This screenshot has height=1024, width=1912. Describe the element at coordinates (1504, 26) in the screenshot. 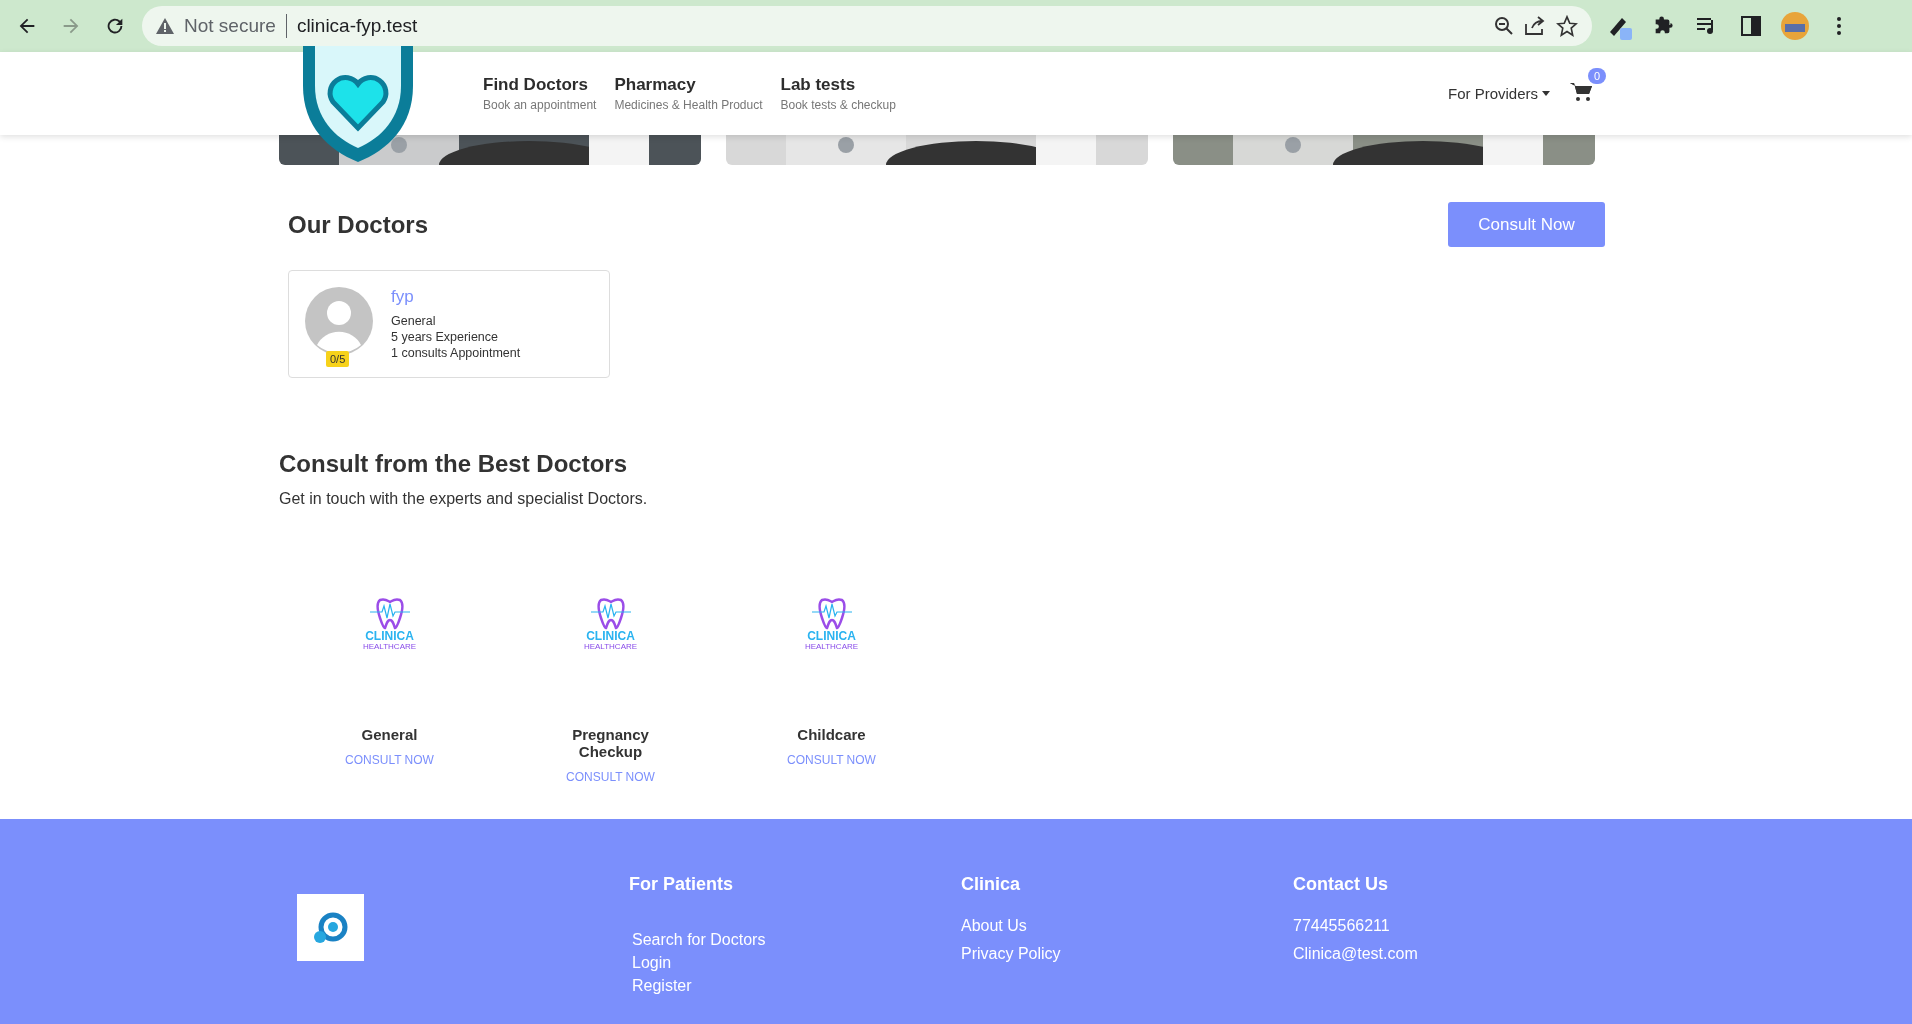

I see `zoom-icon` at that location.